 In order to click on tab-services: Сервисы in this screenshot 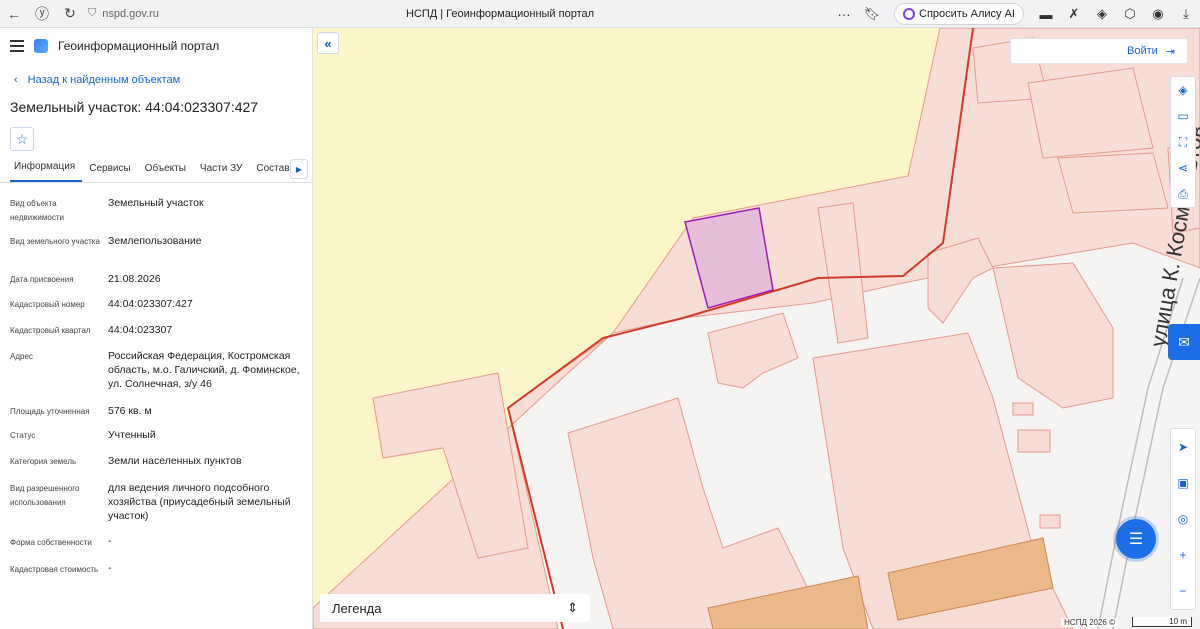, I will do `click(109, 172)`.